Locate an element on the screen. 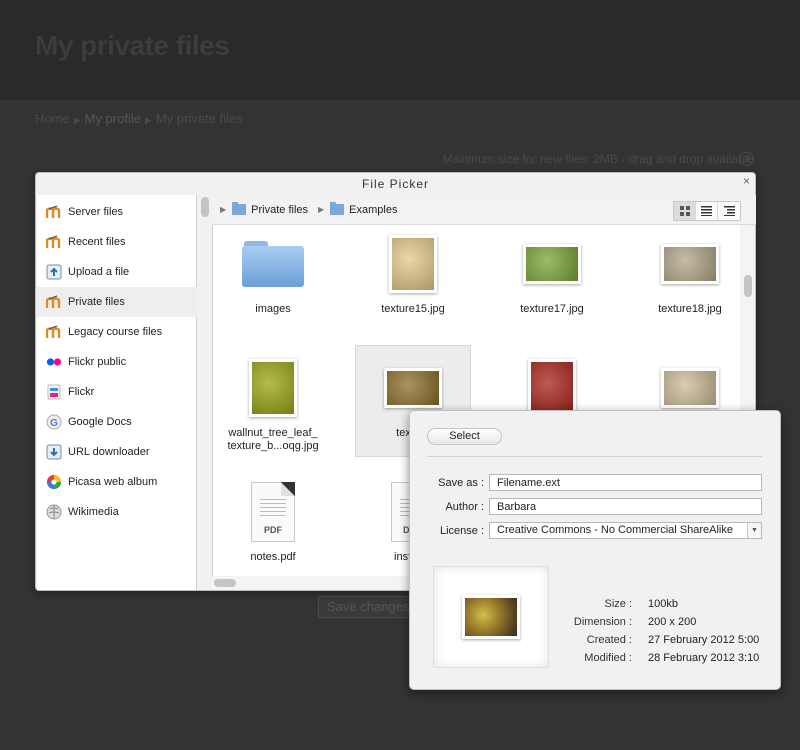 The height and width of the screenshot is (750, 800). page-header: My private files is located at coordinates (400, 50).